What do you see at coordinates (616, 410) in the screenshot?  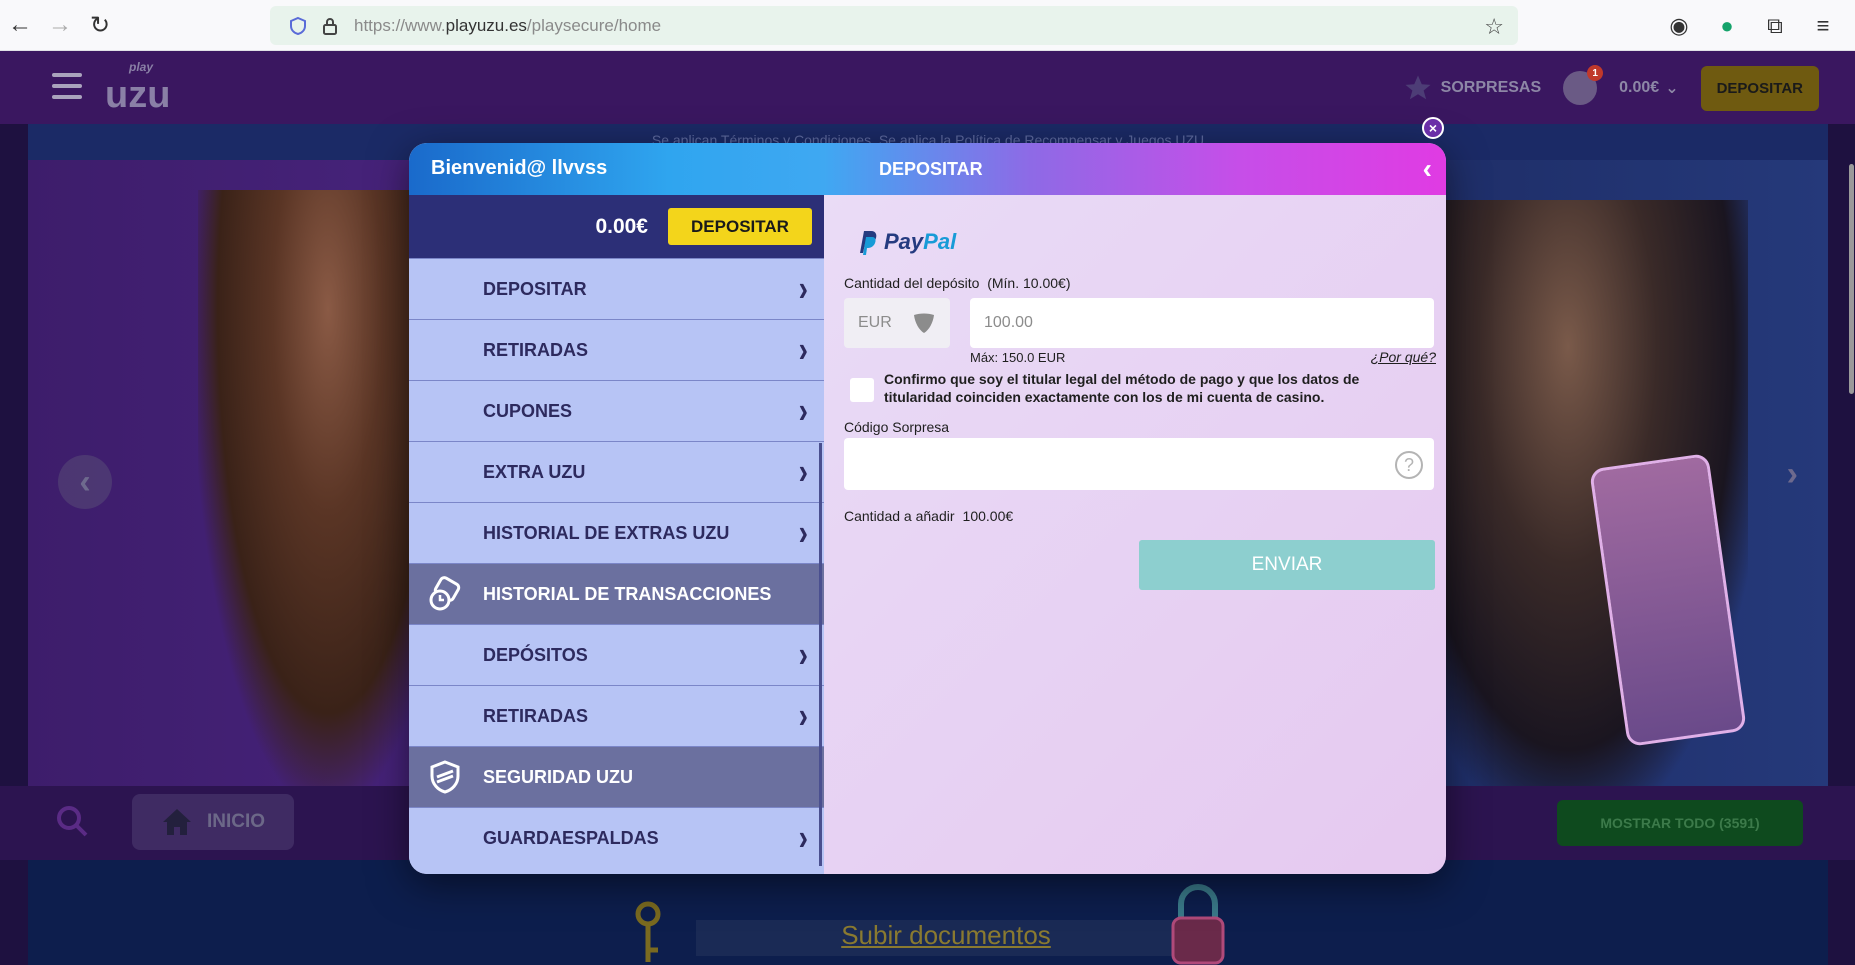 I see `menu-item-cupones: CUPONES ›` at bounding box center [616, 410].